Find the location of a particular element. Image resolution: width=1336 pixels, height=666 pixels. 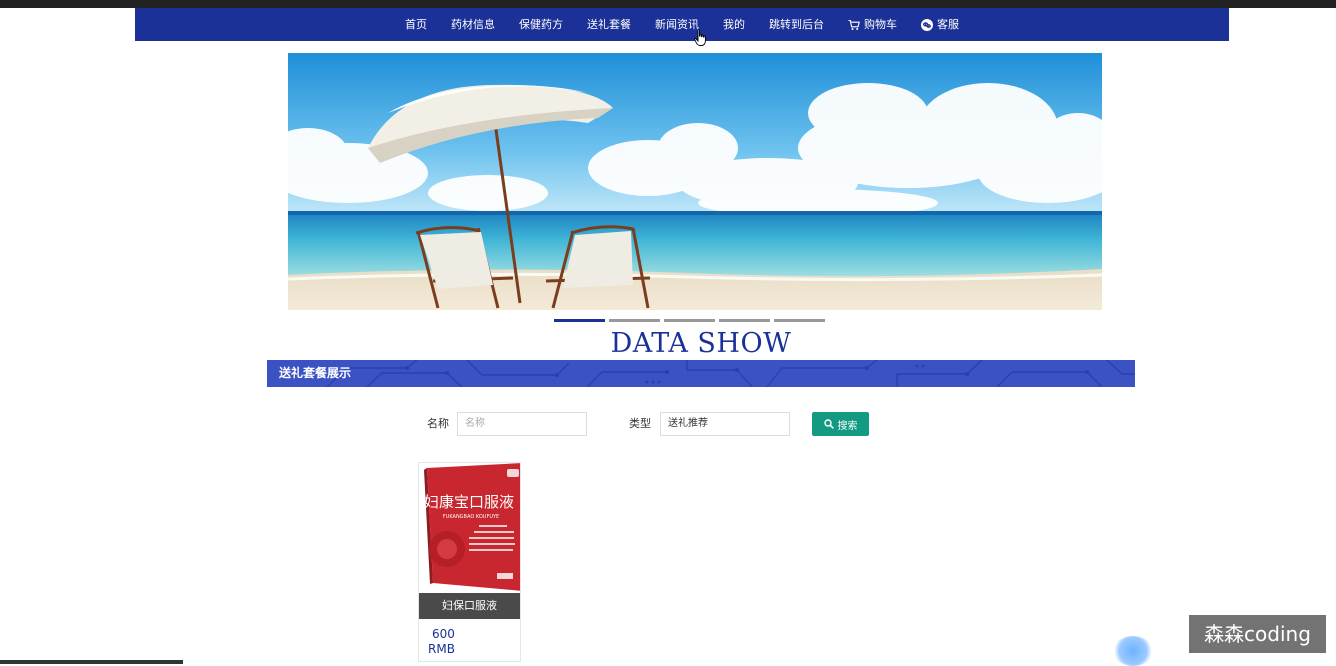

nav-support: 客服 is located at coordinates (940, 24).